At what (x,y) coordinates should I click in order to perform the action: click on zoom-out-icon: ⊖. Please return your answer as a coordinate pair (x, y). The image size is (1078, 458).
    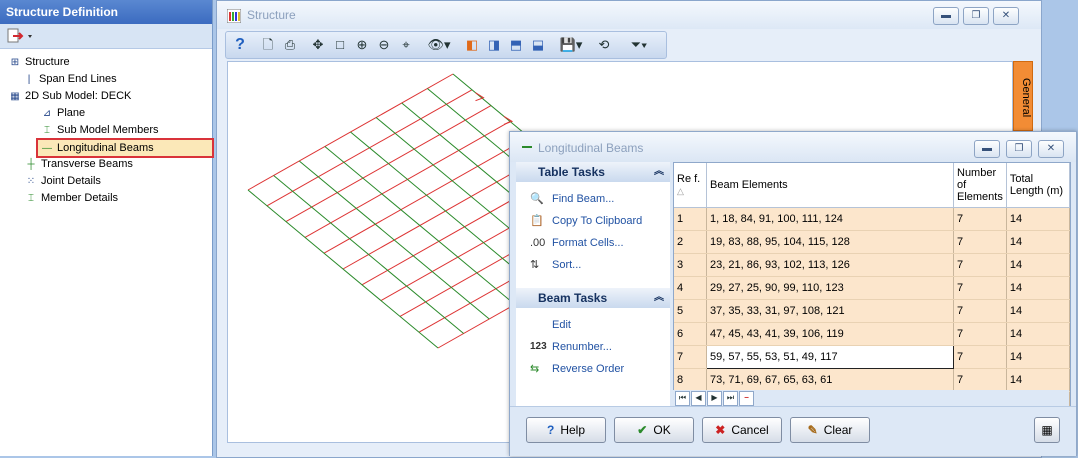
    Looking at the image, I should click on (384, 45).